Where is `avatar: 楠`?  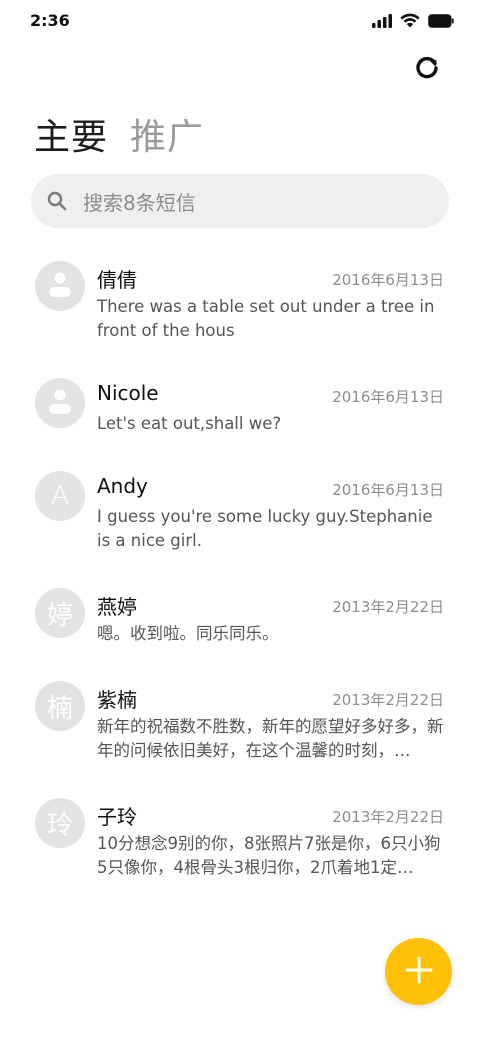 avatar: 楠 is located at coordinates (60, 706).